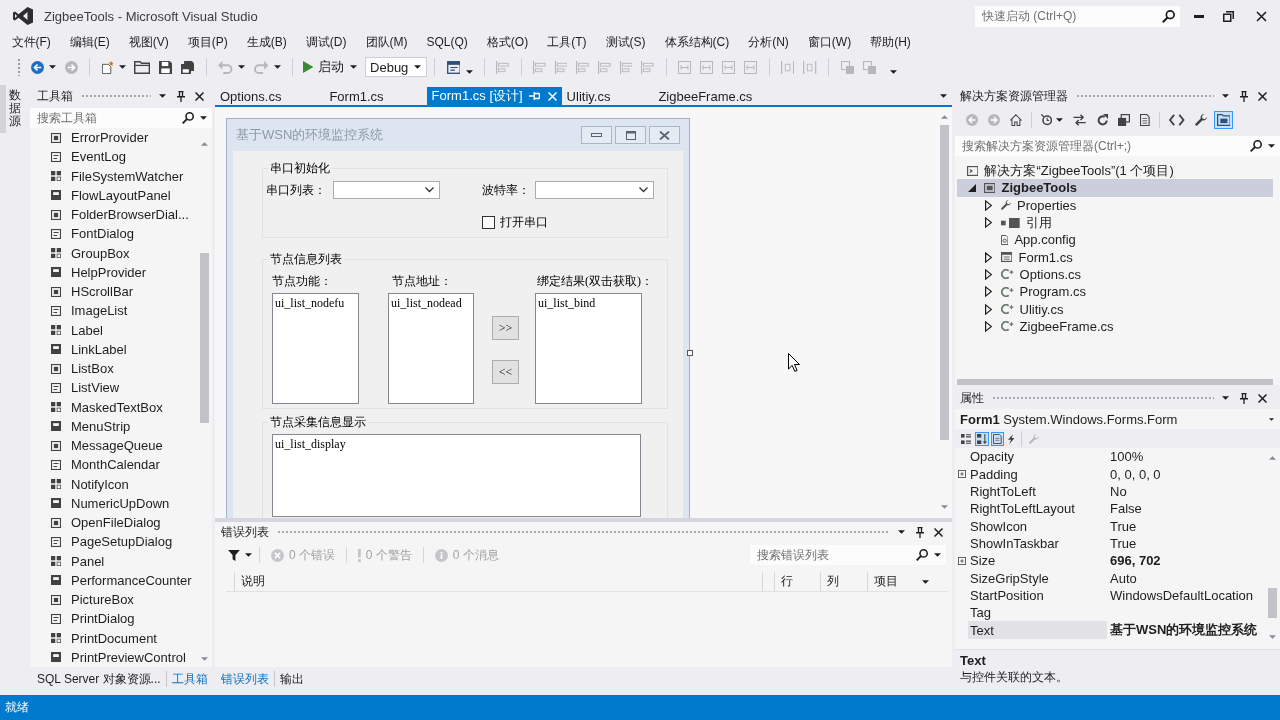  Describe the element at coordinates (844, 581) in the screenshot. I see `column-header: 列` at that location.